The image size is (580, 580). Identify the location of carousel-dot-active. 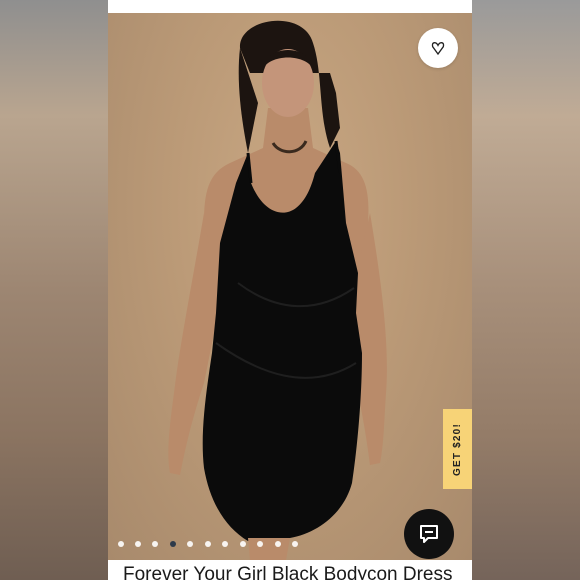
(173, 544).